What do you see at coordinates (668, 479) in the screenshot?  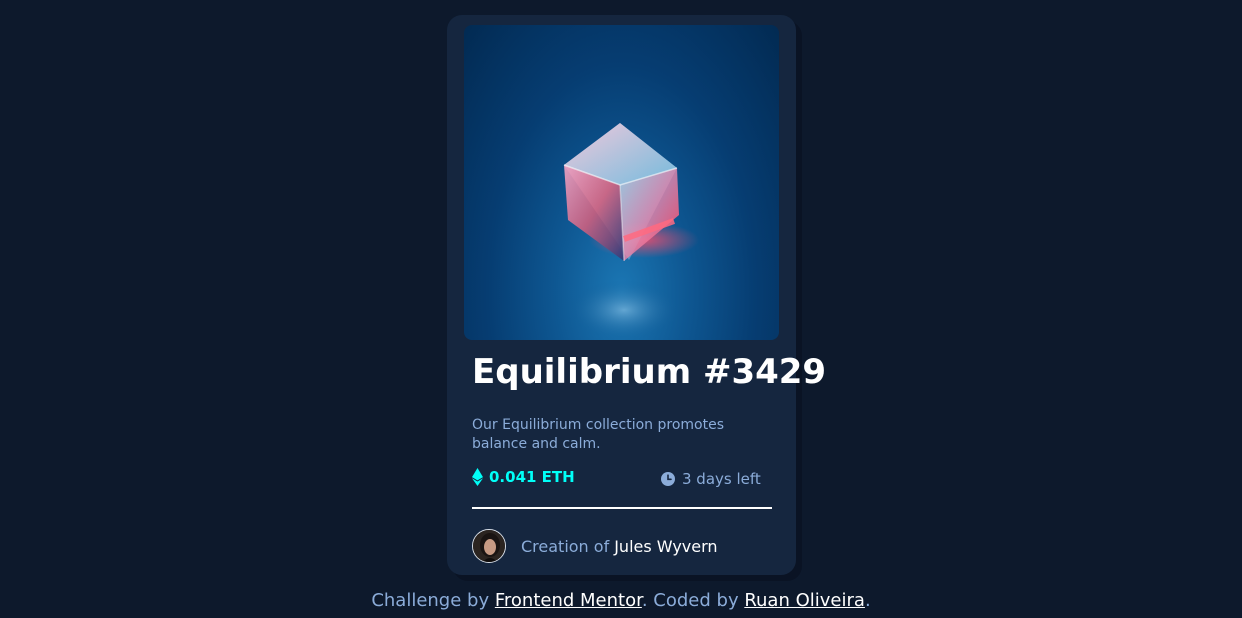 I see `clock-icon` at bounding box center [668, 479].